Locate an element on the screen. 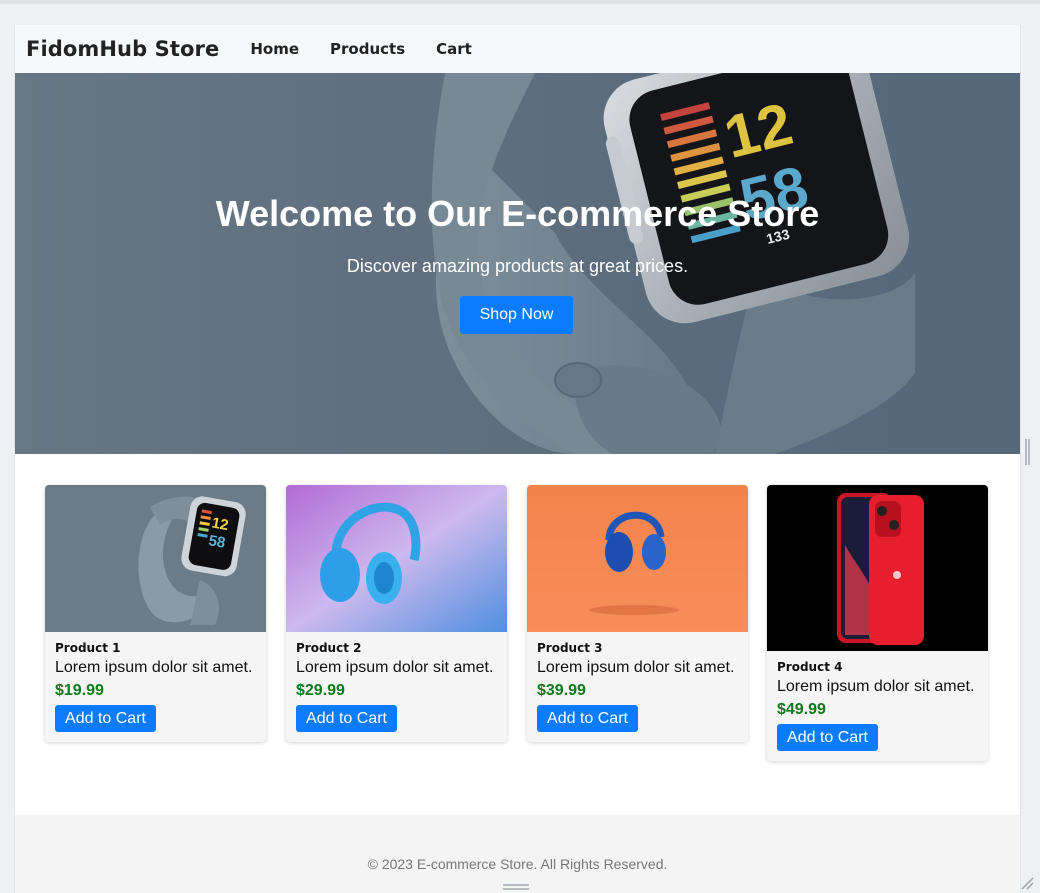 The width and height of the screenshot is (1040, 893). product-name: Product 1 is located at coordinates (88, 648).